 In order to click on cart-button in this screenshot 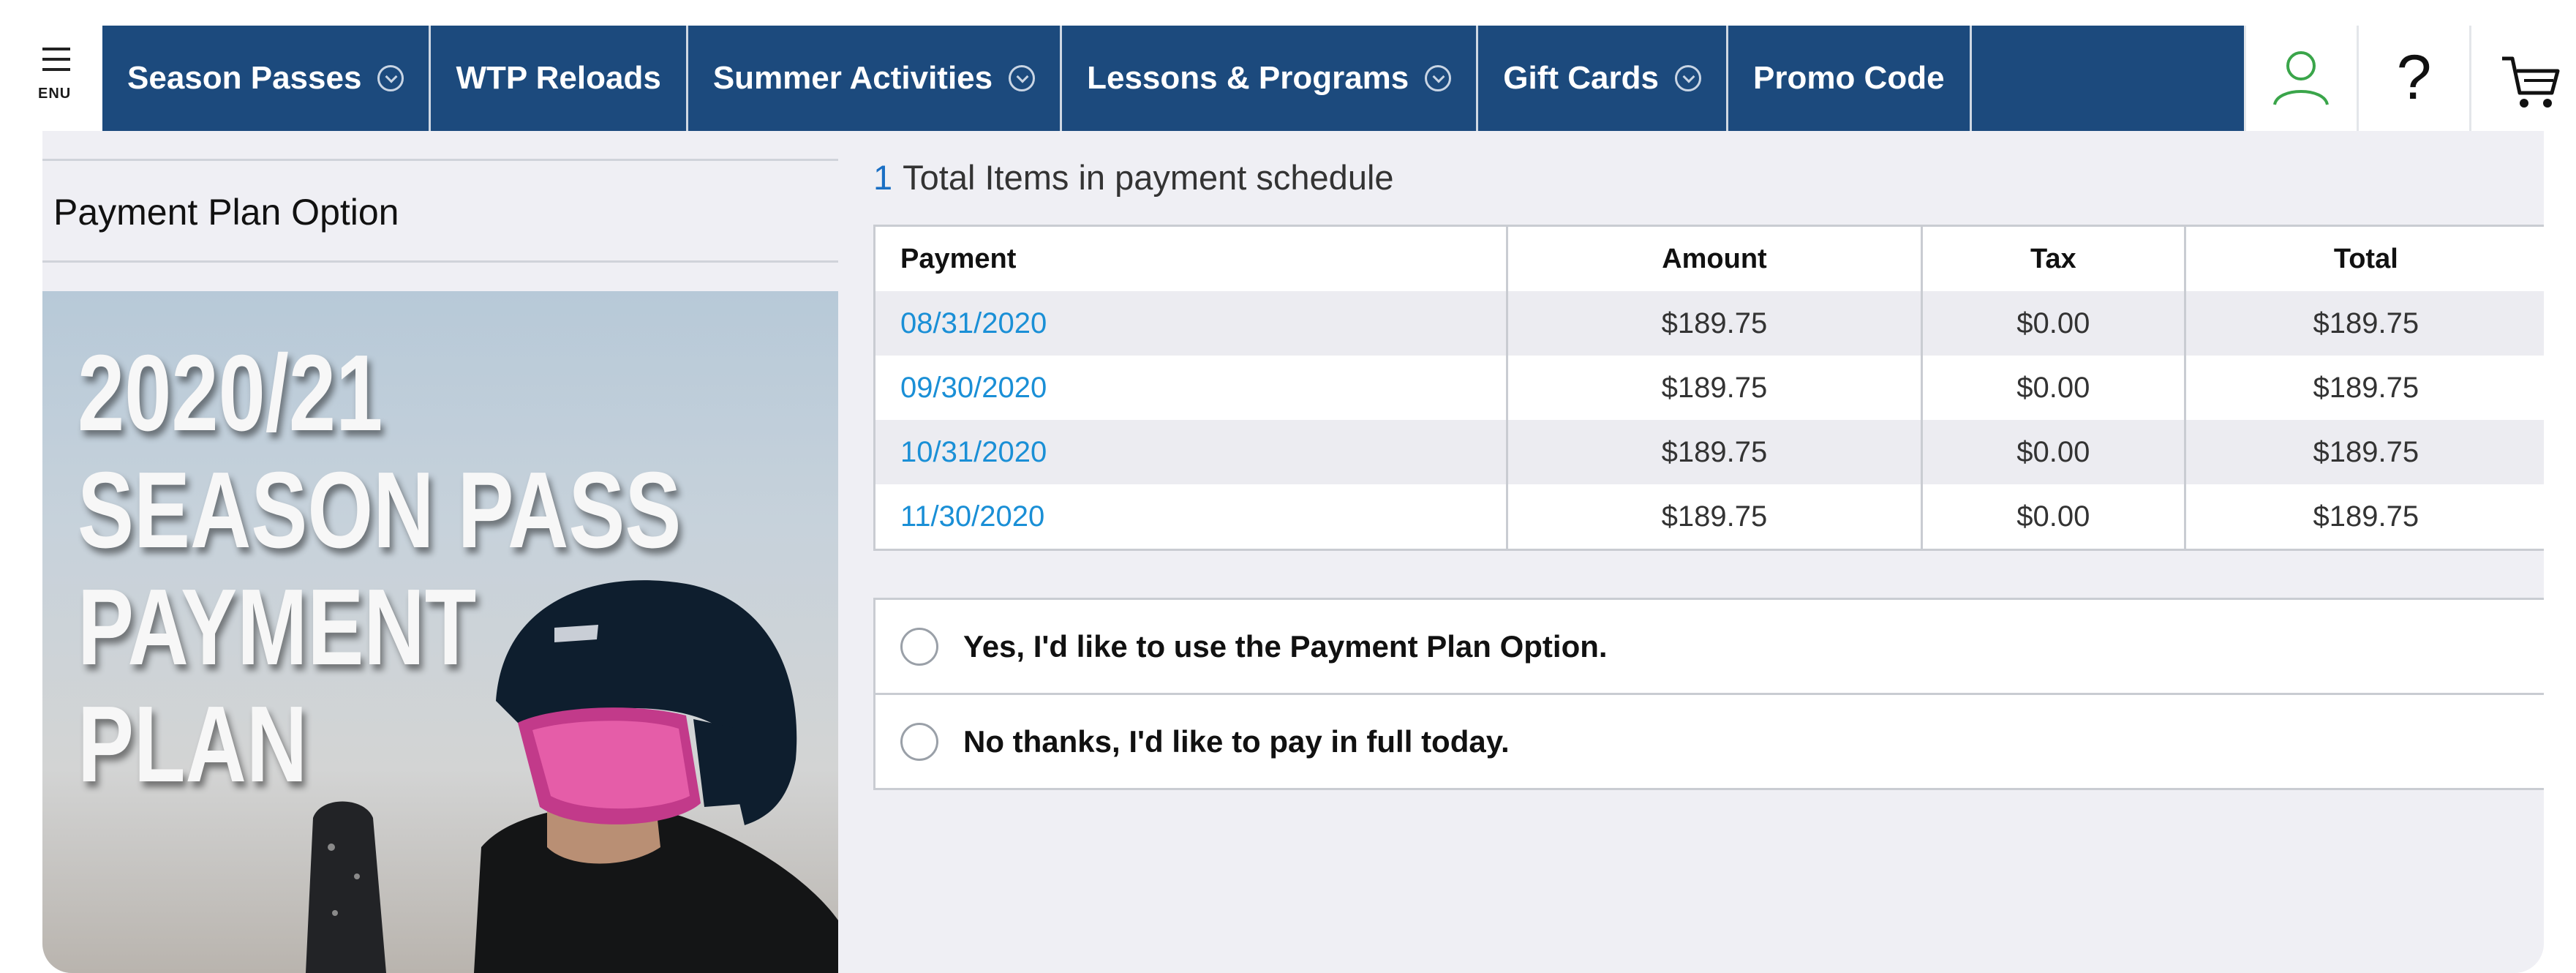, I will do `click(2522, 78)`.